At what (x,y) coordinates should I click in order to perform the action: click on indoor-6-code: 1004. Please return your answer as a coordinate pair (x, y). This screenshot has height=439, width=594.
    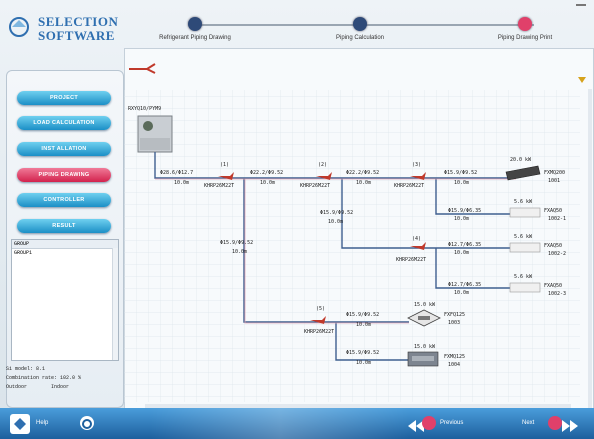
    Looking at the image, I should click on (454, 365).